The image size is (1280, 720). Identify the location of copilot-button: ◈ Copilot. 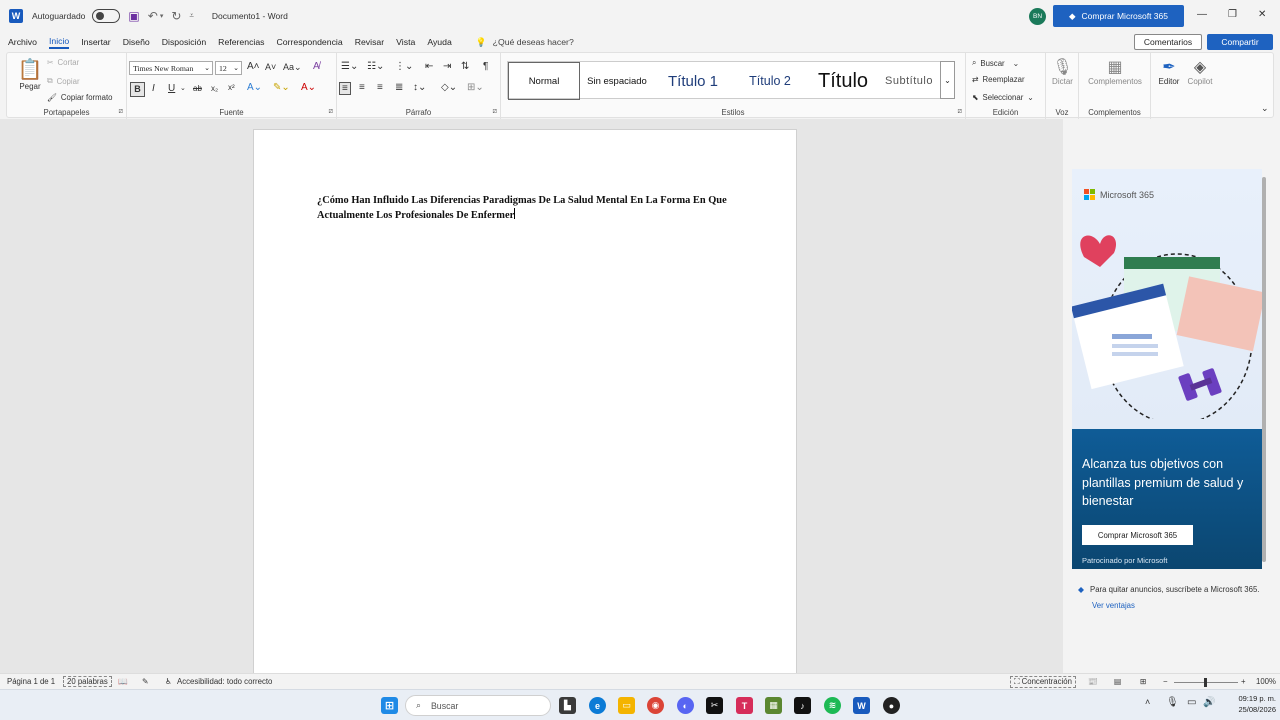
(1200, 71).